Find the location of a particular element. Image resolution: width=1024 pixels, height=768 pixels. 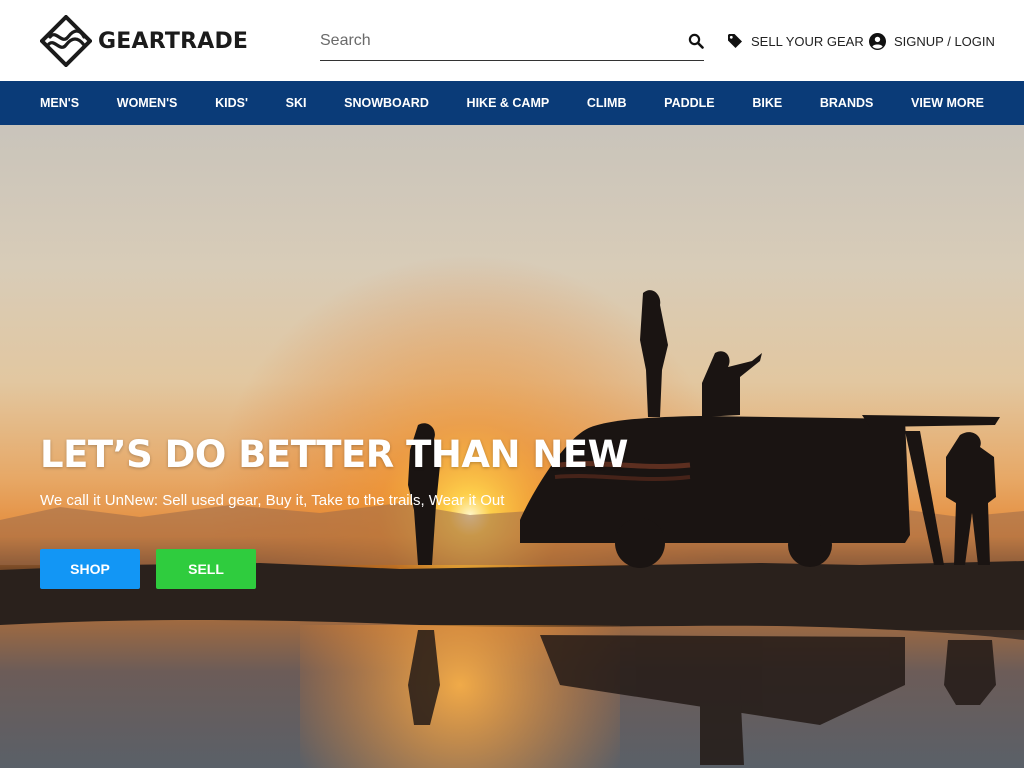

tag-icon is located at coordinates (735, 41).